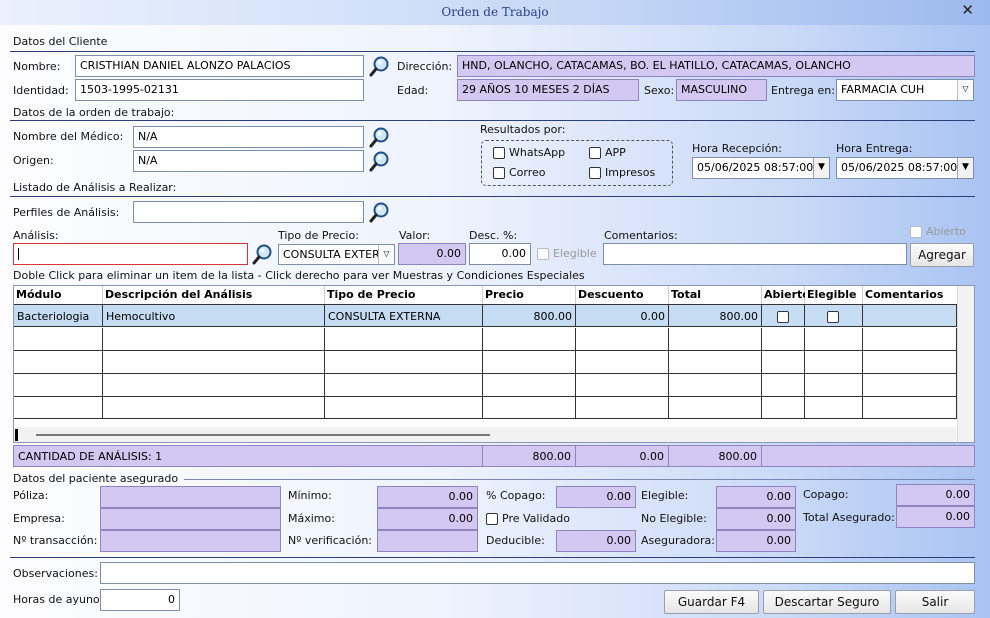 This screenshot has height=618, width=990. I want to click on reception-datetime: 05/06/2025 08:57:00 ▼, so click(761, 168).